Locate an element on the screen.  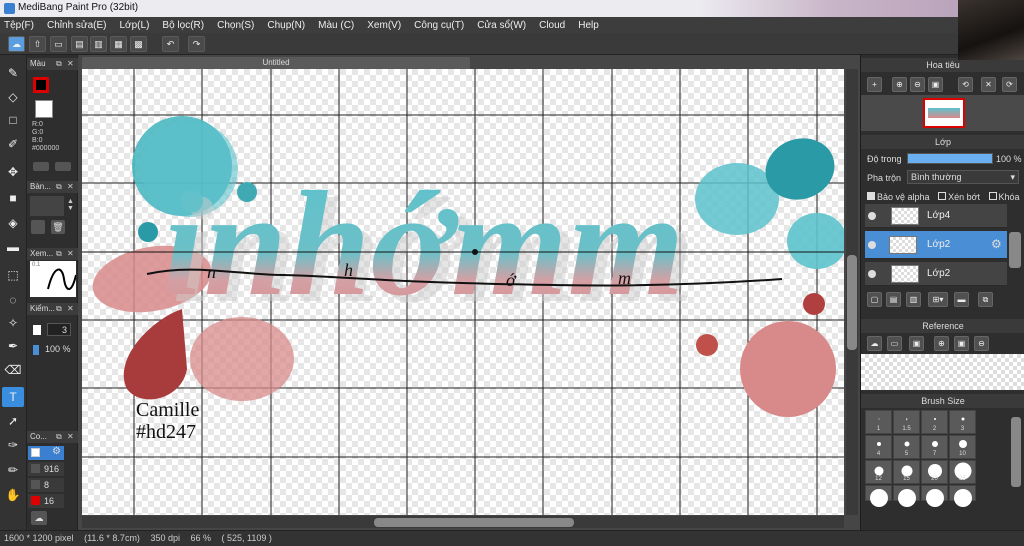
select-rect-tool-icon: ⬚ is located at coordinates (13, 275).